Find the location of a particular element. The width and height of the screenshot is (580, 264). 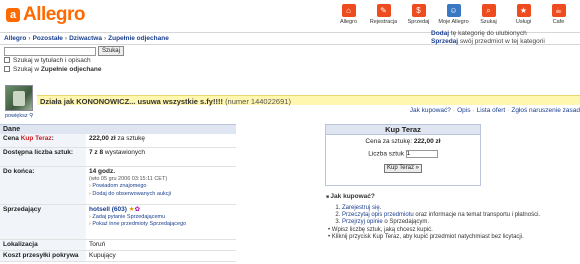

nav-label: Usługi is located at coordinates (523, 22).